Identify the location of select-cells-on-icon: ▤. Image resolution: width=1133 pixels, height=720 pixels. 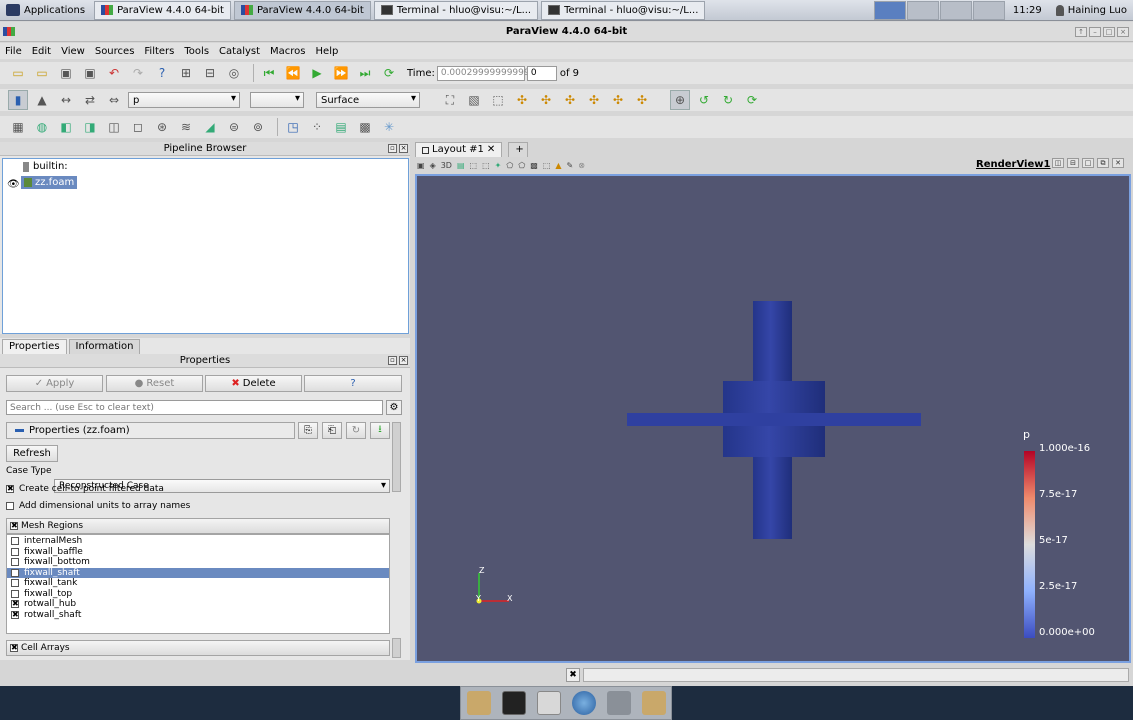
(461, 165).